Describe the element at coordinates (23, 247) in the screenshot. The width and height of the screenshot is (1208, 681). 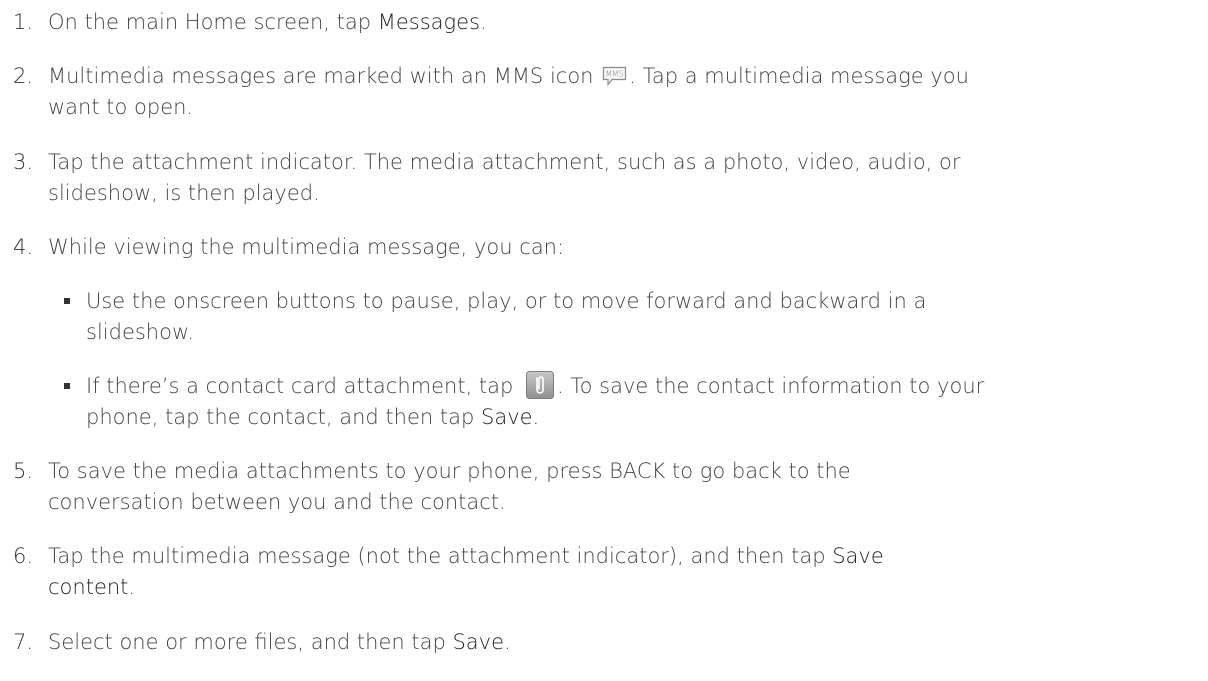
I see `step-number: 4.` at that location.